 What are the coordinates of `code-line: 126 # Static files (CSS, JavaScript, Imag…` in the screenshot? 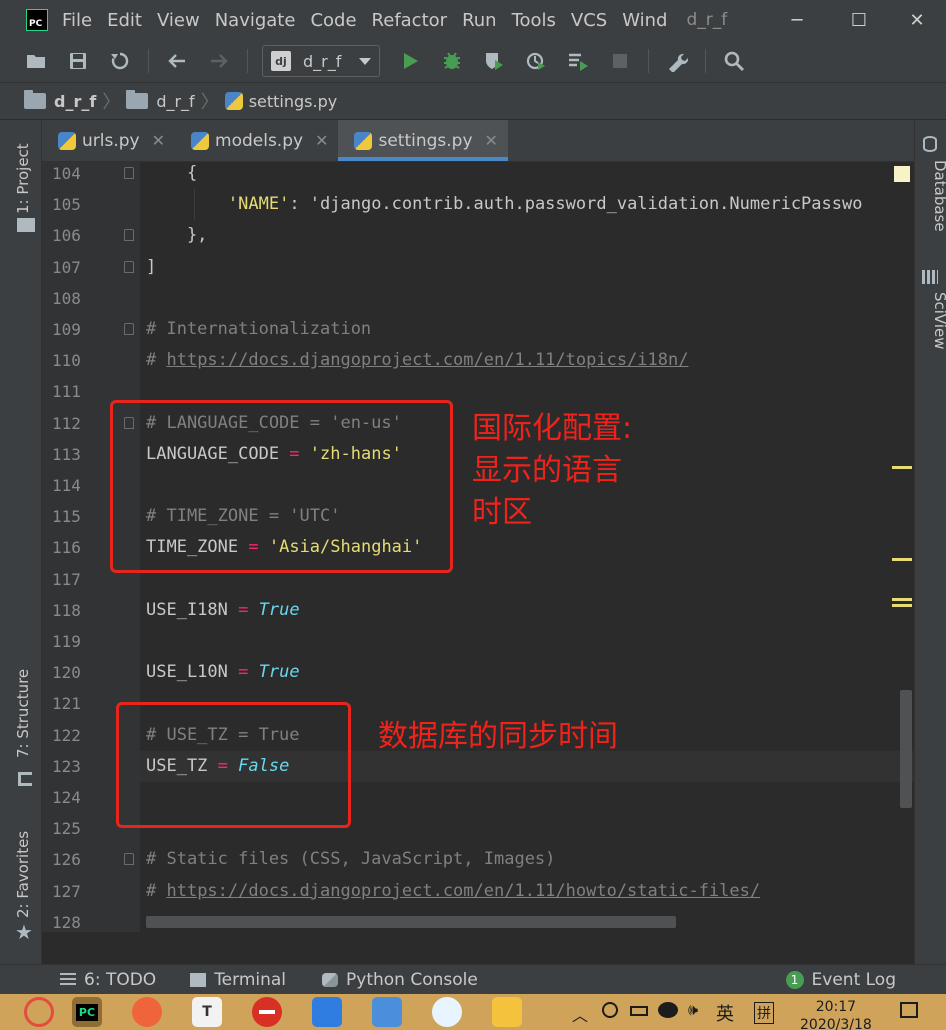 It's located at (483, 859).